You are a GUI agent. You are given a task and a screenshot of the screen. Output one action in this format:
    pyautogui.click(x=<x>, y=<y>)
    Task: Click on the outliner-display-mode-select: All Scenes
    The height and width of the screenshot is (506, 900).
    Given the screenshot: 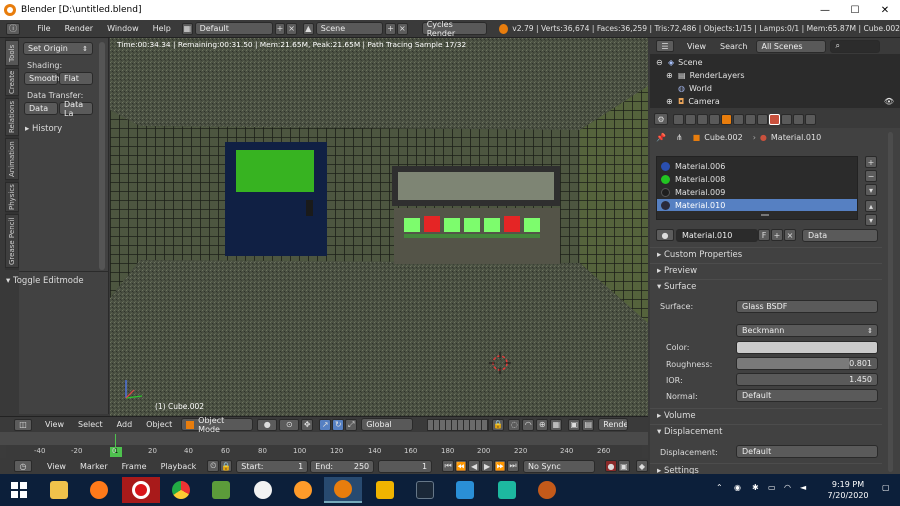 What is the action you would take?
    pyautogui.click(x=791, y=46)
    